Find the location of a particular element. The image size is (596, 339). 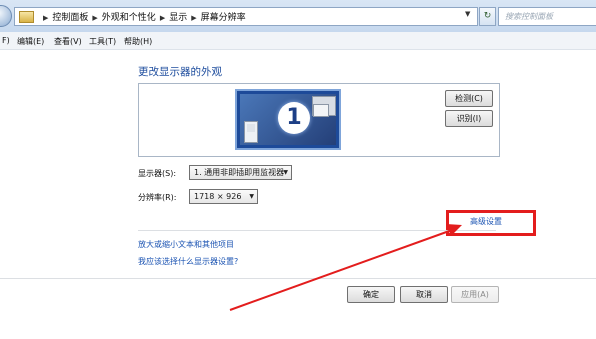

arrow-shaft is located at coordinates (341, 270).